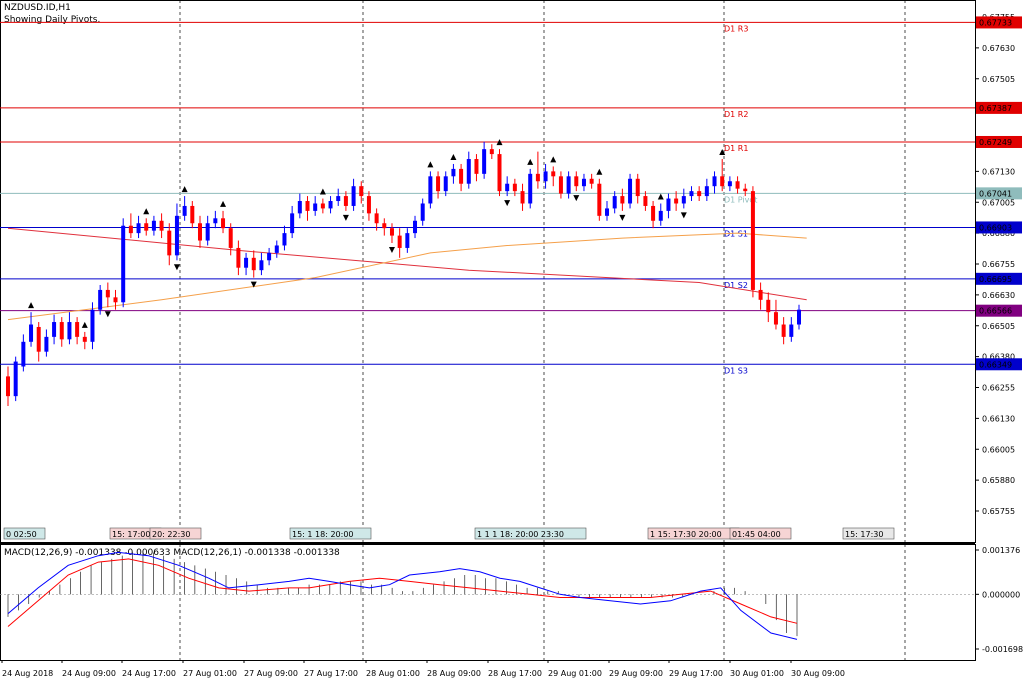 The image size is (1024, 683). I want to click on y-axis-tick-label: 0.66505, so click(998, 326).